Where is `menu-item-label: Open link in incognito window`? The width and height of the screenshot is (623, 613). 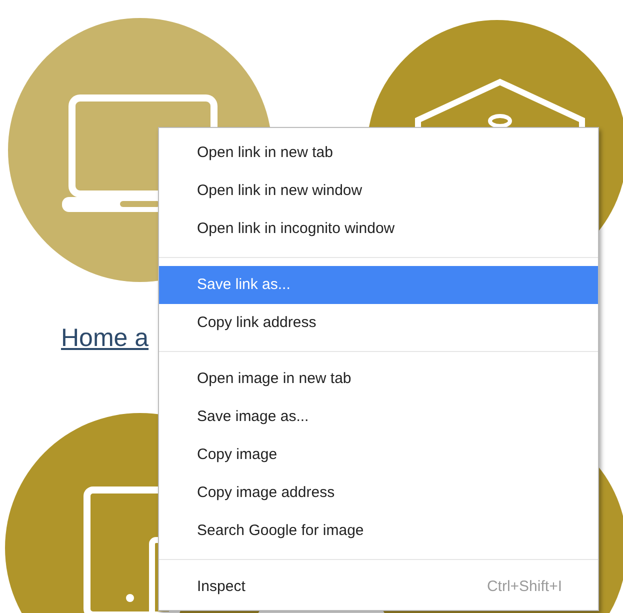 menu-item-label: Open link in incognito window is located at coordinates (296, 228).